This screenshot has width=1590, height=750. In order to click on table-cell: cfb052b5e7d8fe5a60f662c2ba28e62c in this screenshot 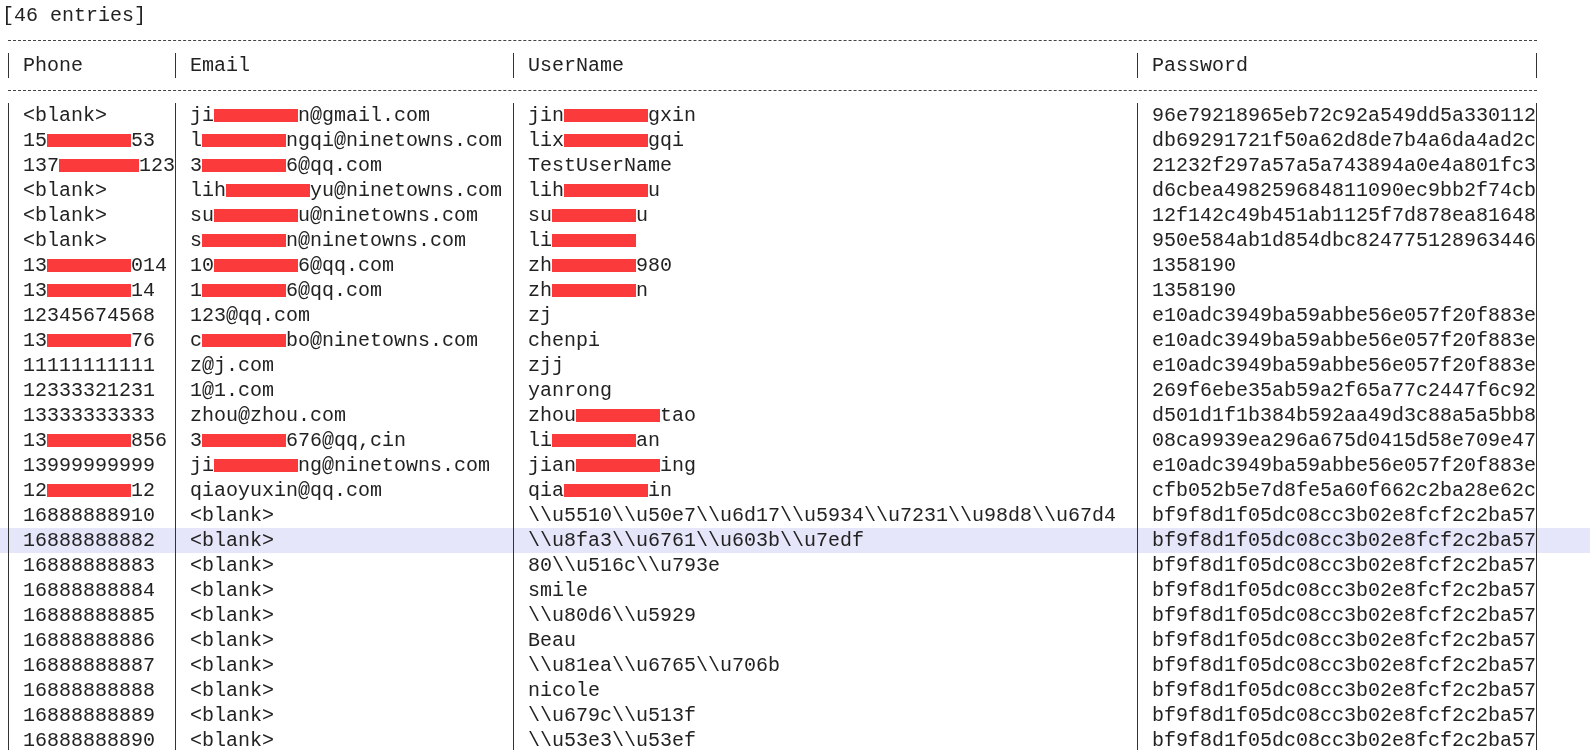, I will do `click(1344, 490)`.